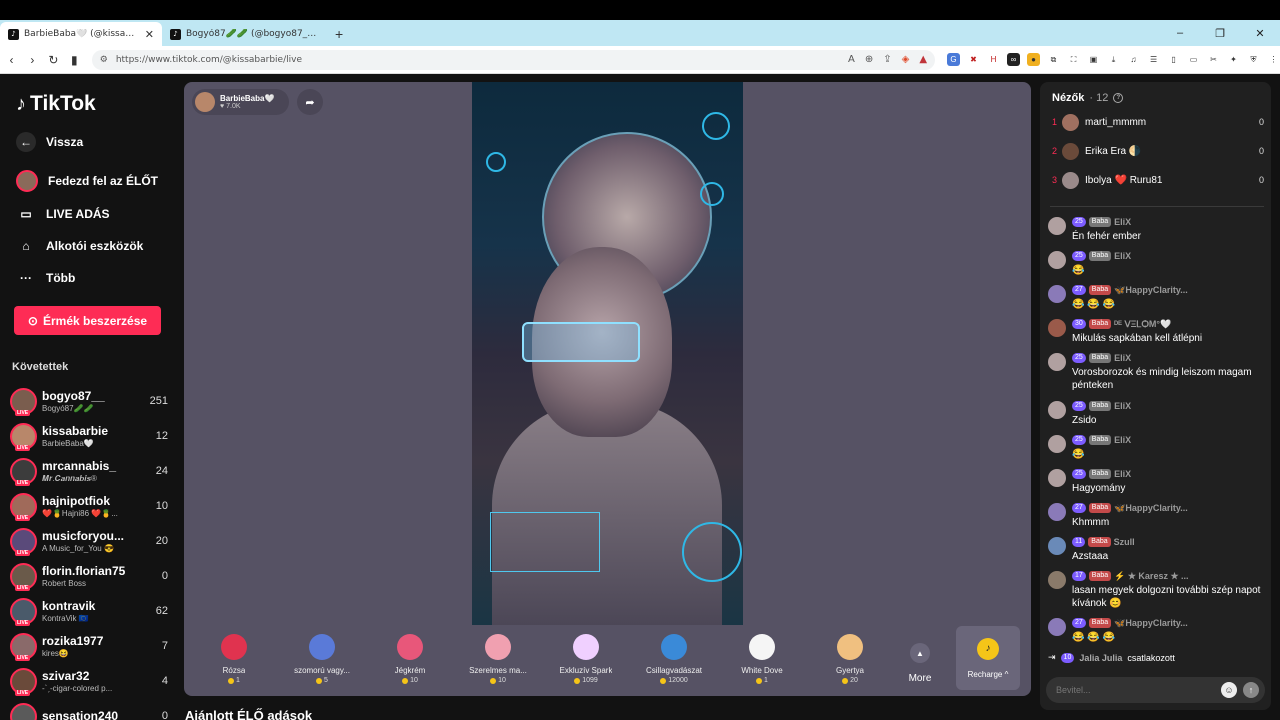 The image size is (1280, 720). What do you see at coordinates (954, 59) in the screenshot?
I see `extension-icon: G` at bounding box center [954, 59].